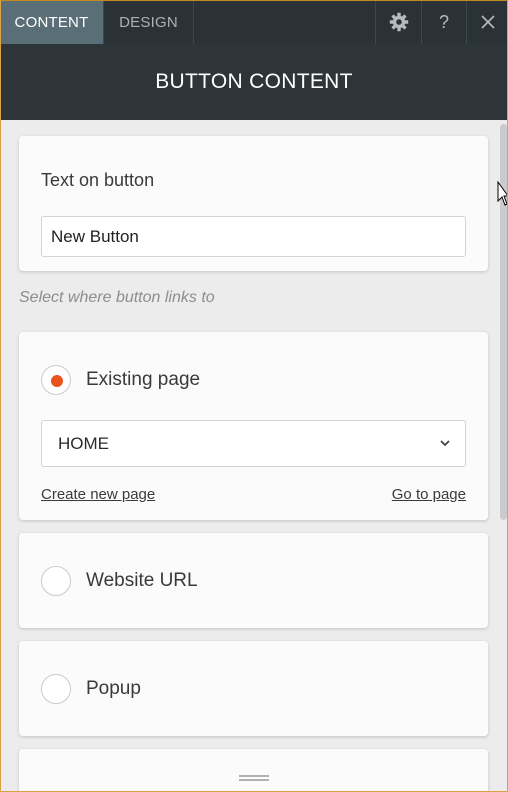 This screenshot has height=792, width=508. I want to click on popup-radio, so click(56, 689).